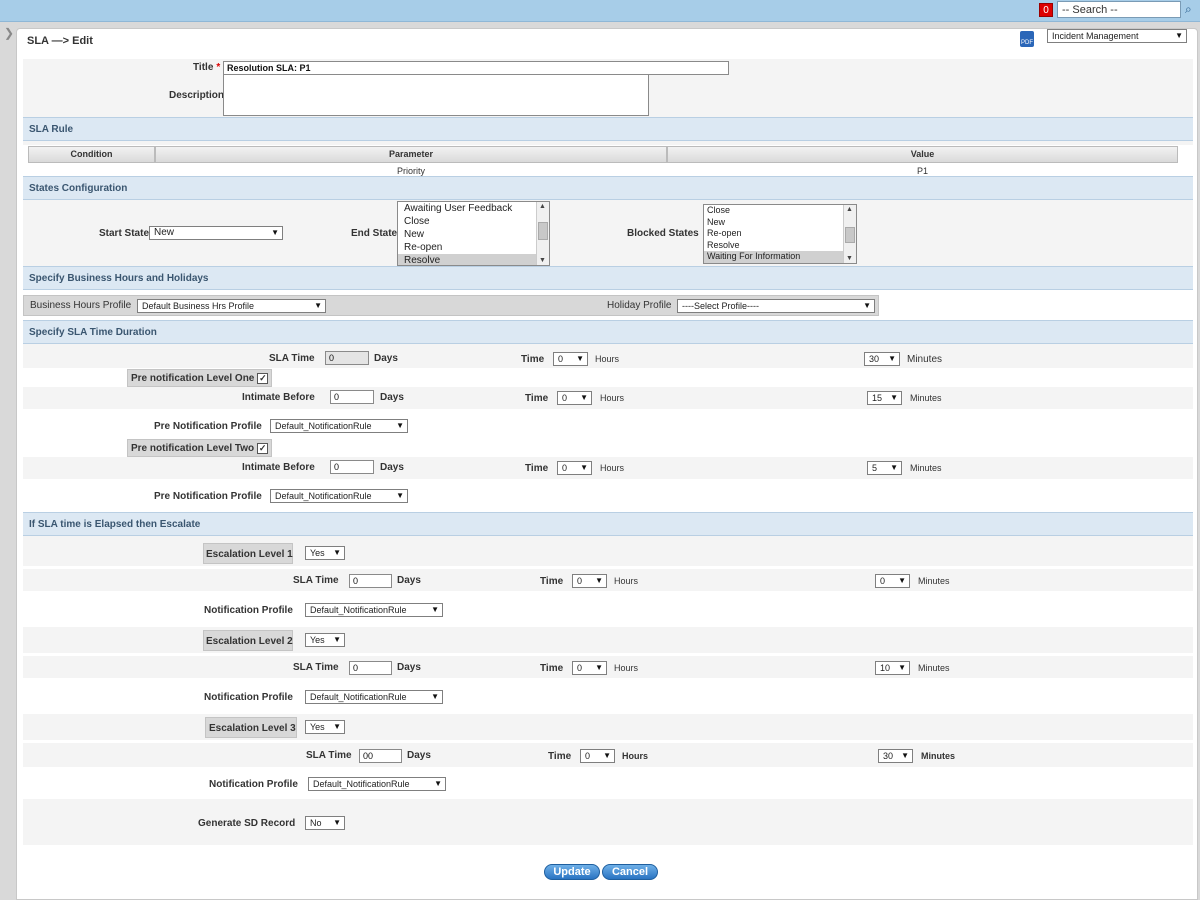  Describe the element at coordinates (218, 67) in the screenshot. I see `required-mark: *` at that location.